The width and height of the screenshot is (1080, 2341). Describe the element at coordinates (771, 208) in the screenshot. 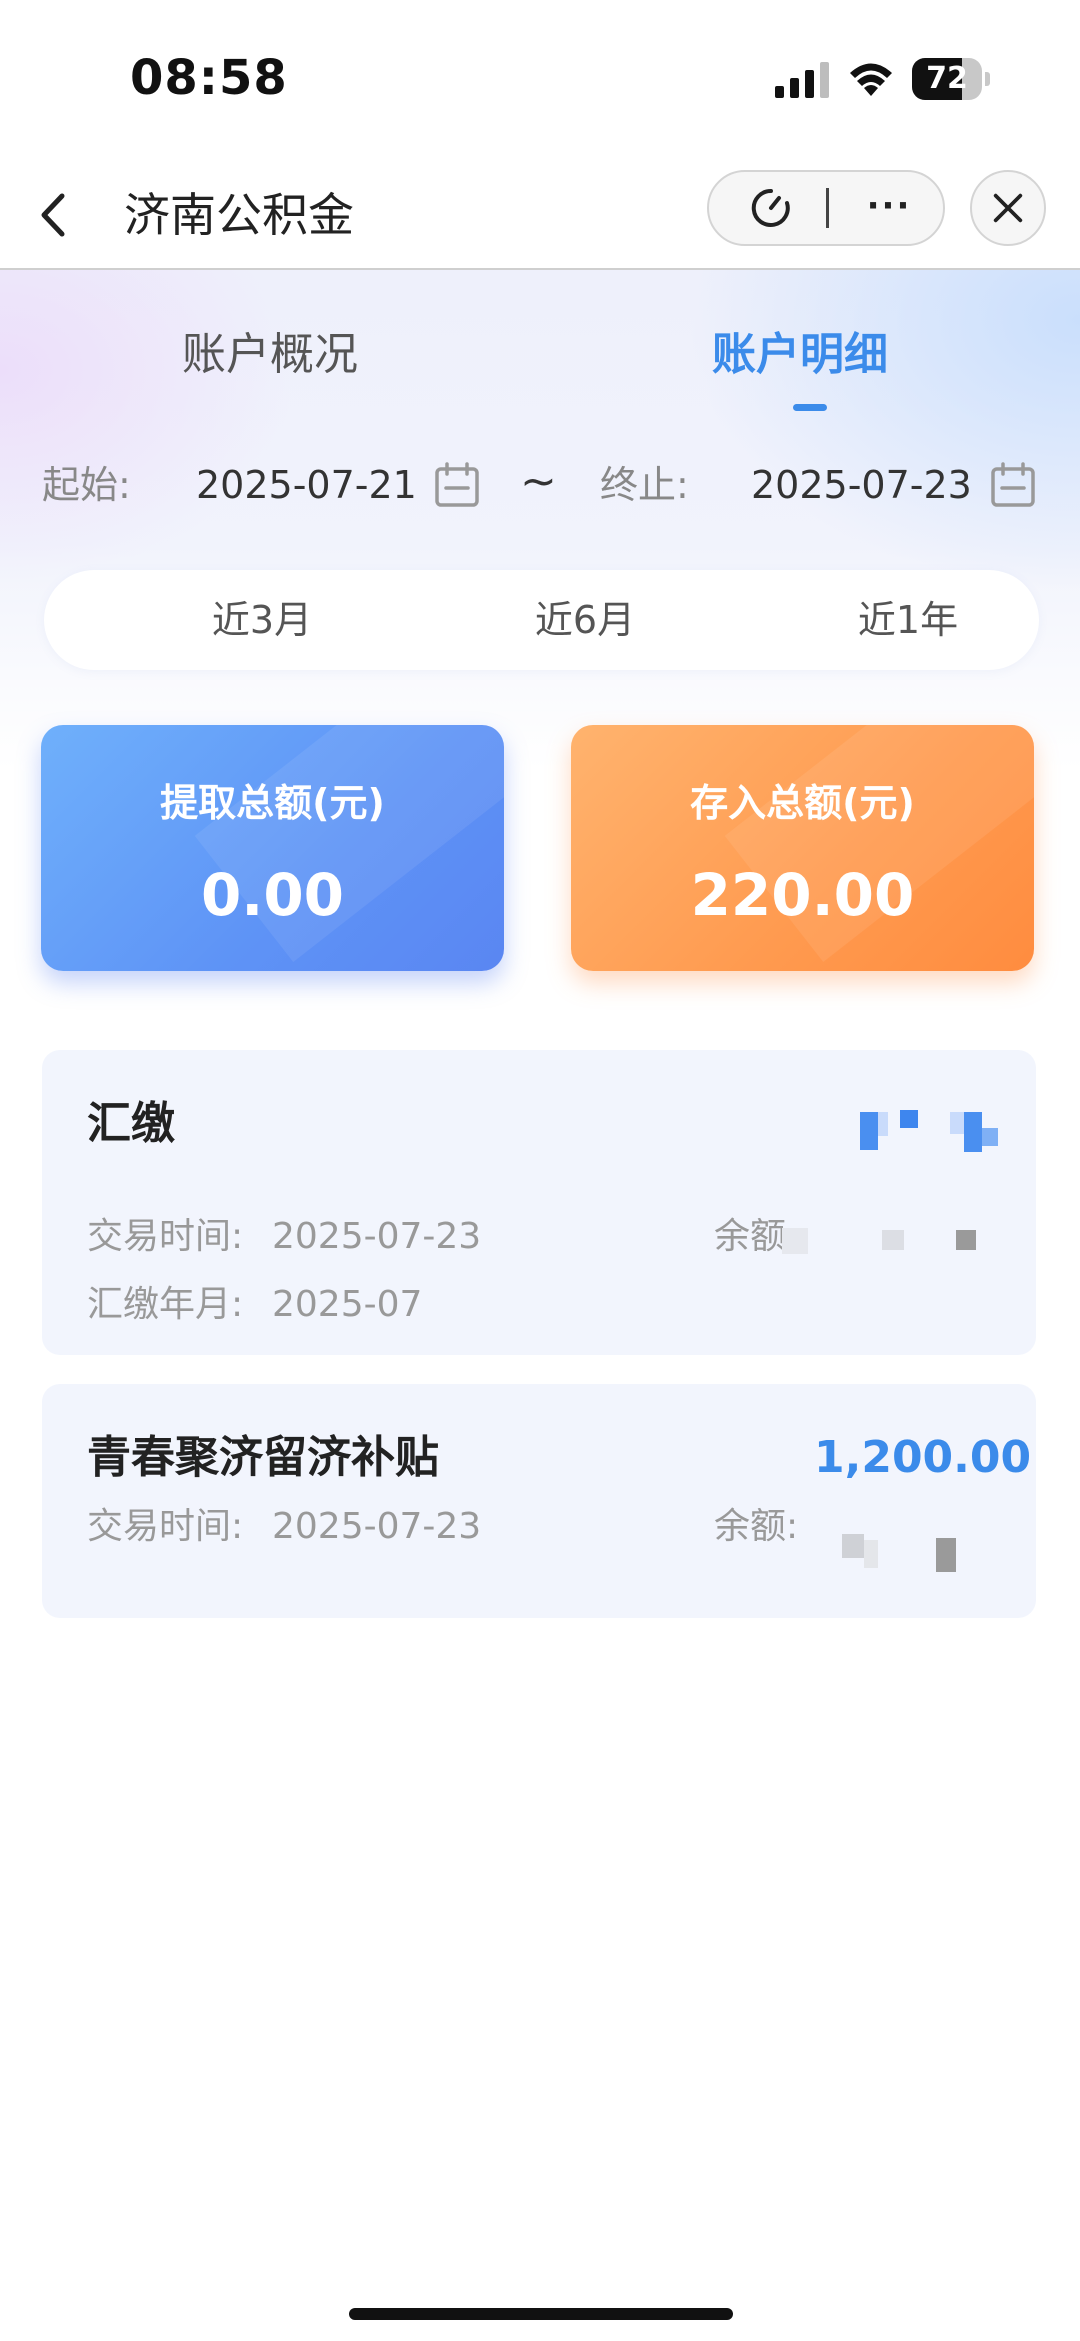

I see `refresh-icon` at that location.